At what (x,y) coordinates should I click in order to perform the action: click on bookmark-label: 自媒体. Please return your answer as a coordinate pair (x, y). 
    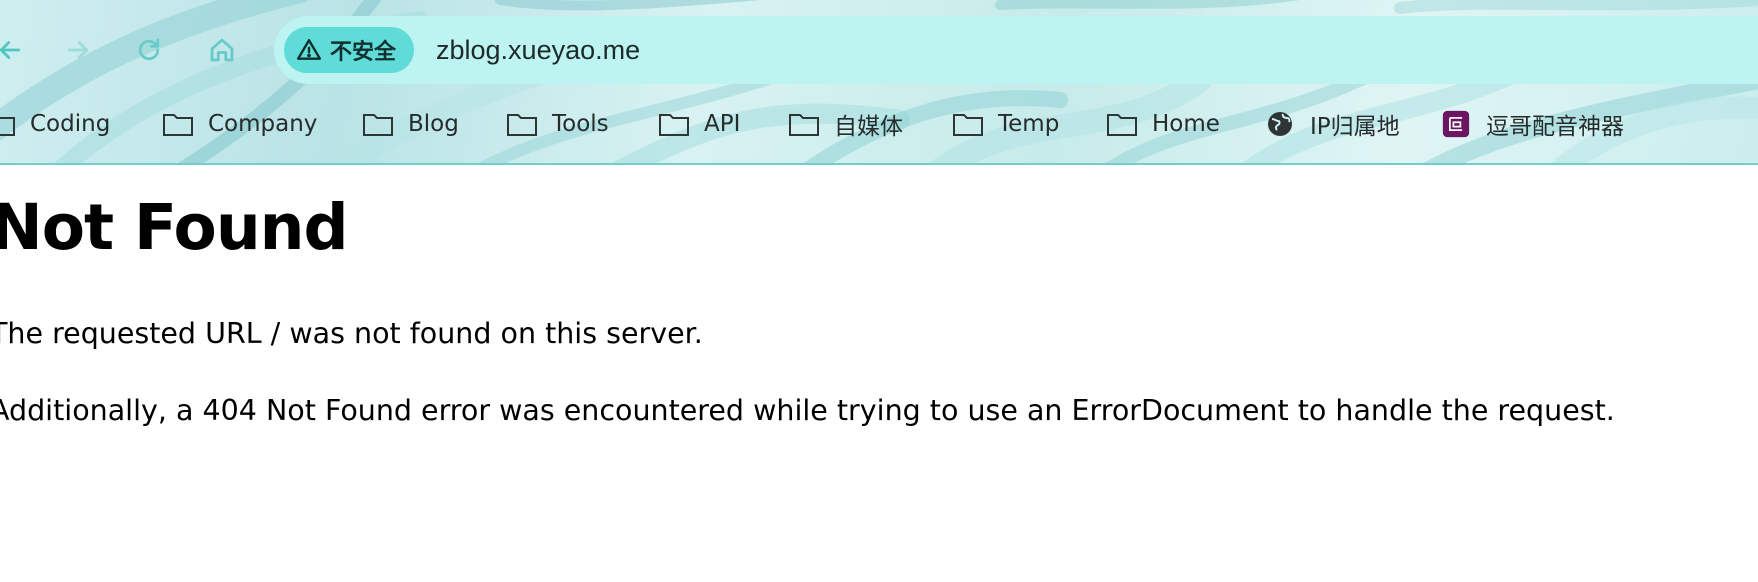
    Looking at the image, I should click on (868, 127).